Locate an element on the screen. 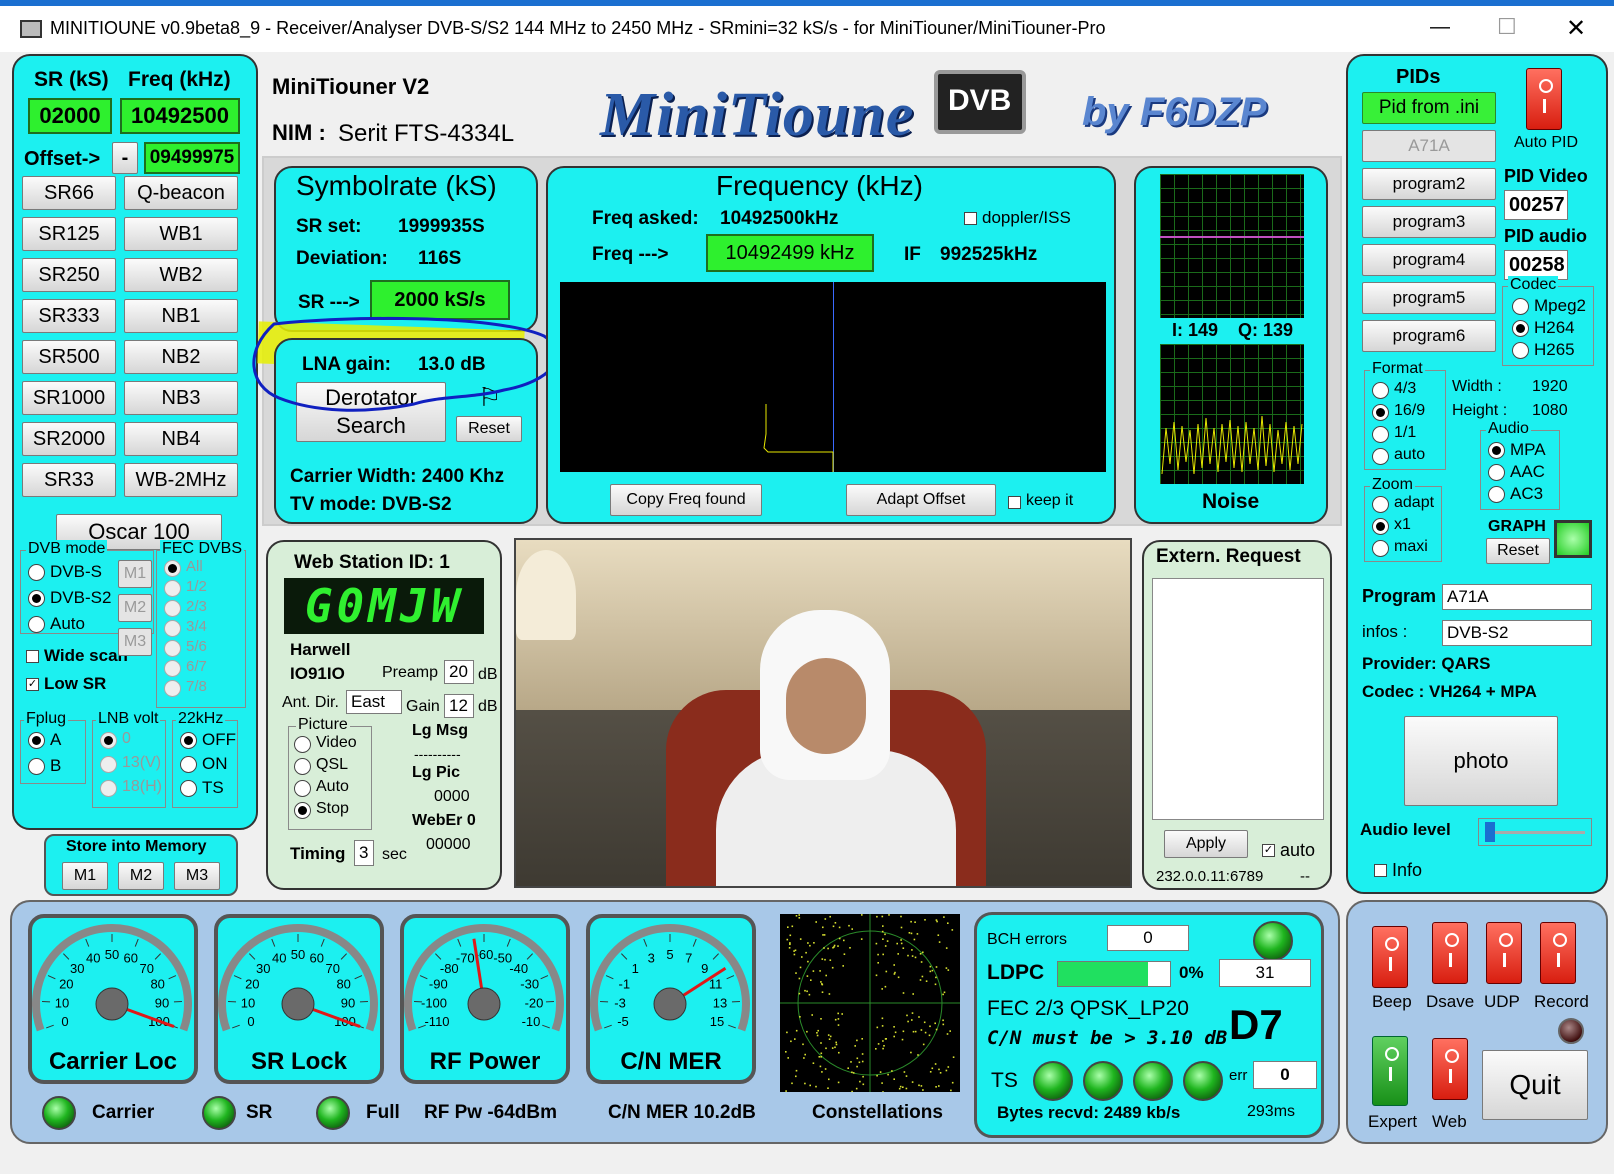 The width and height of the screenshot is (1614, 1174). band-button-q-beacon: Q-beacon is located at coordinates (181, 193).